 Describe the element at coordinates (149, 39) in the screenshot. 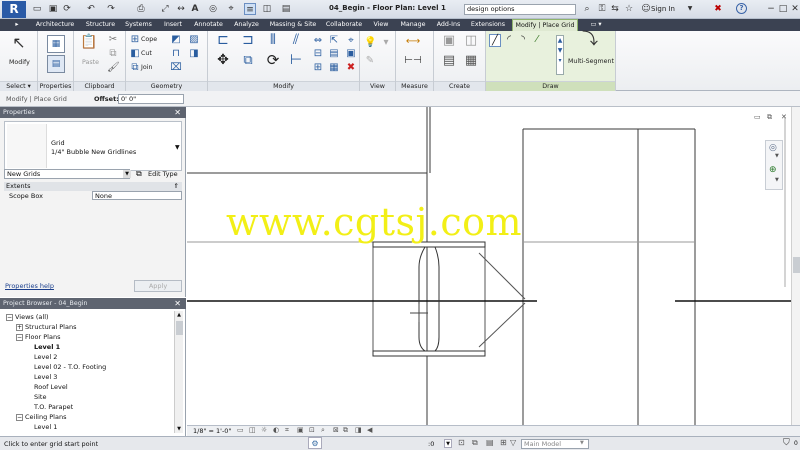

I see `cope-button: Cope` at that location.